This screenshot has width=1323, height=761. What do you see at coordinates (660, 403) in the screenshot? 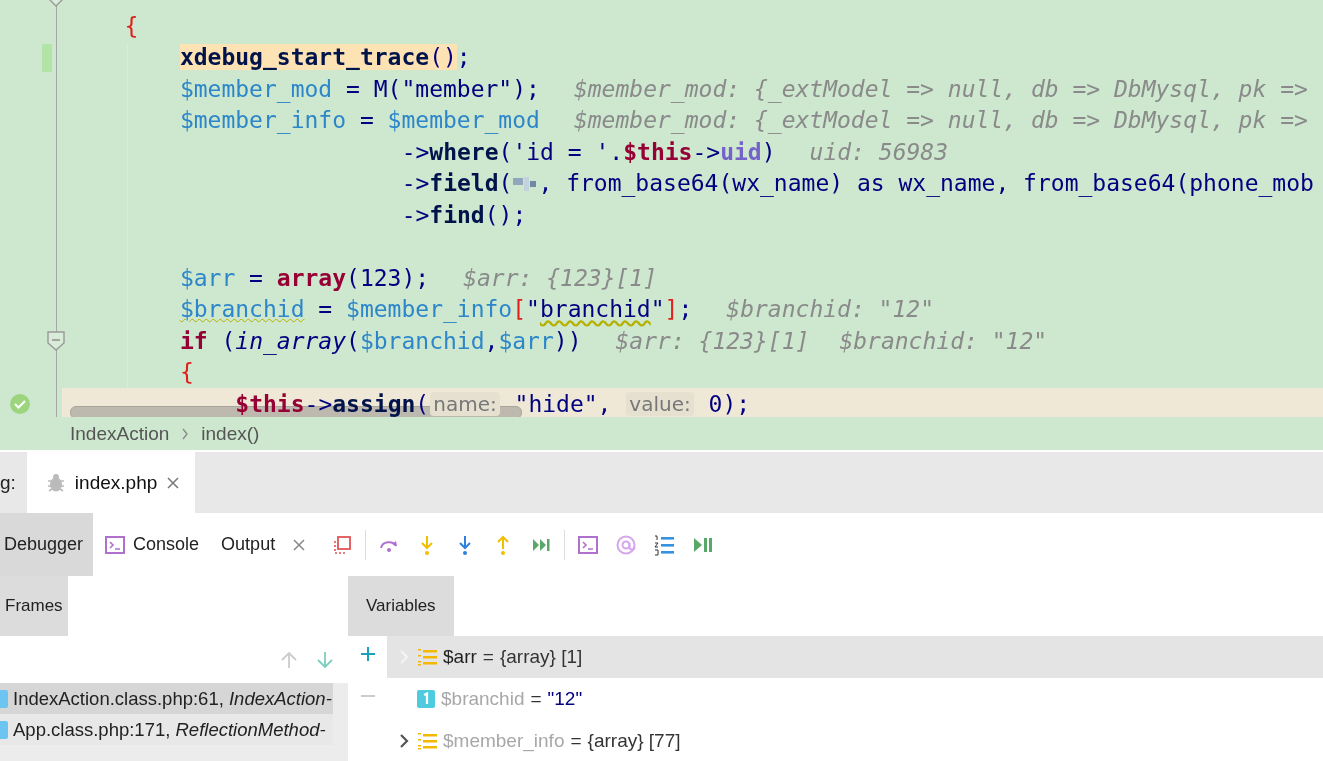
I see `parameter-hint: value:` at bounding box center [660, 403].